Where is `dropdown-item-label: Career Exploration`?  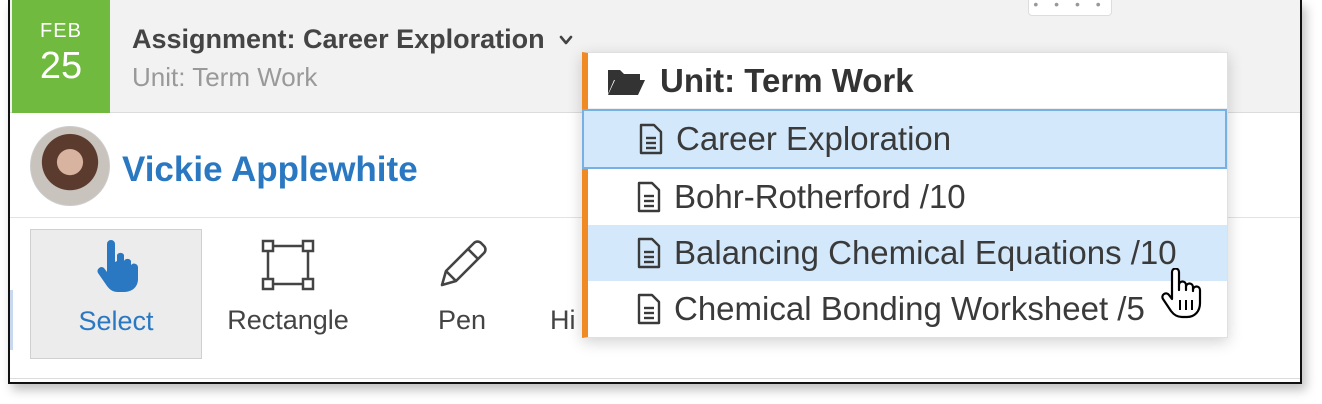 dropdown-item-label: Career Exploration is located at coordinates (814, 138).